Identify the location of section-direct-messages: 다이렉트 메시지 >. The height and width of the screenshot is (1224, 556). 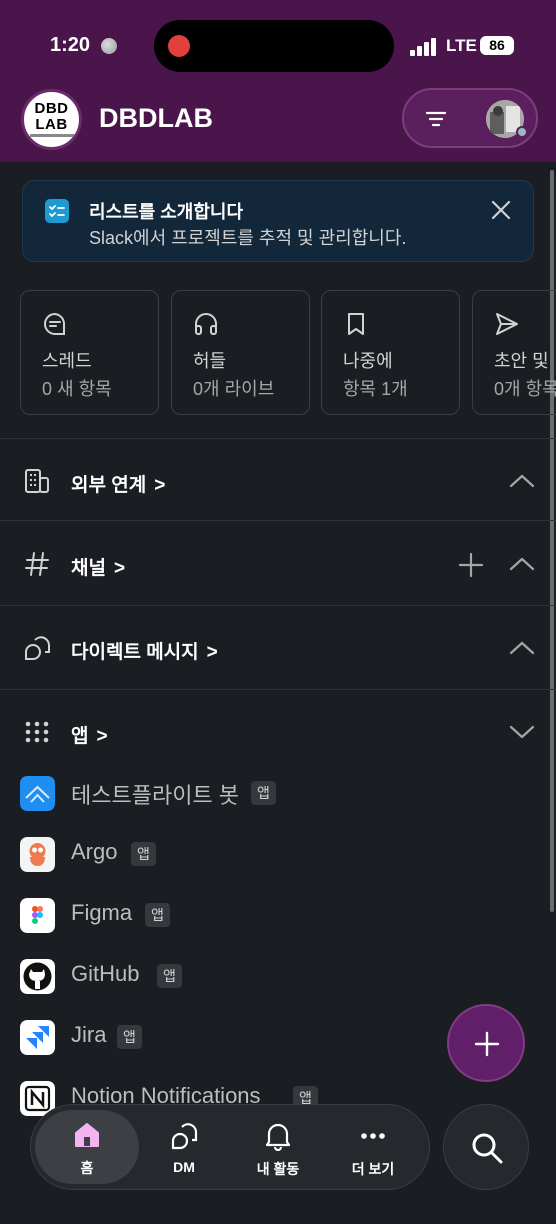
(278, 648).